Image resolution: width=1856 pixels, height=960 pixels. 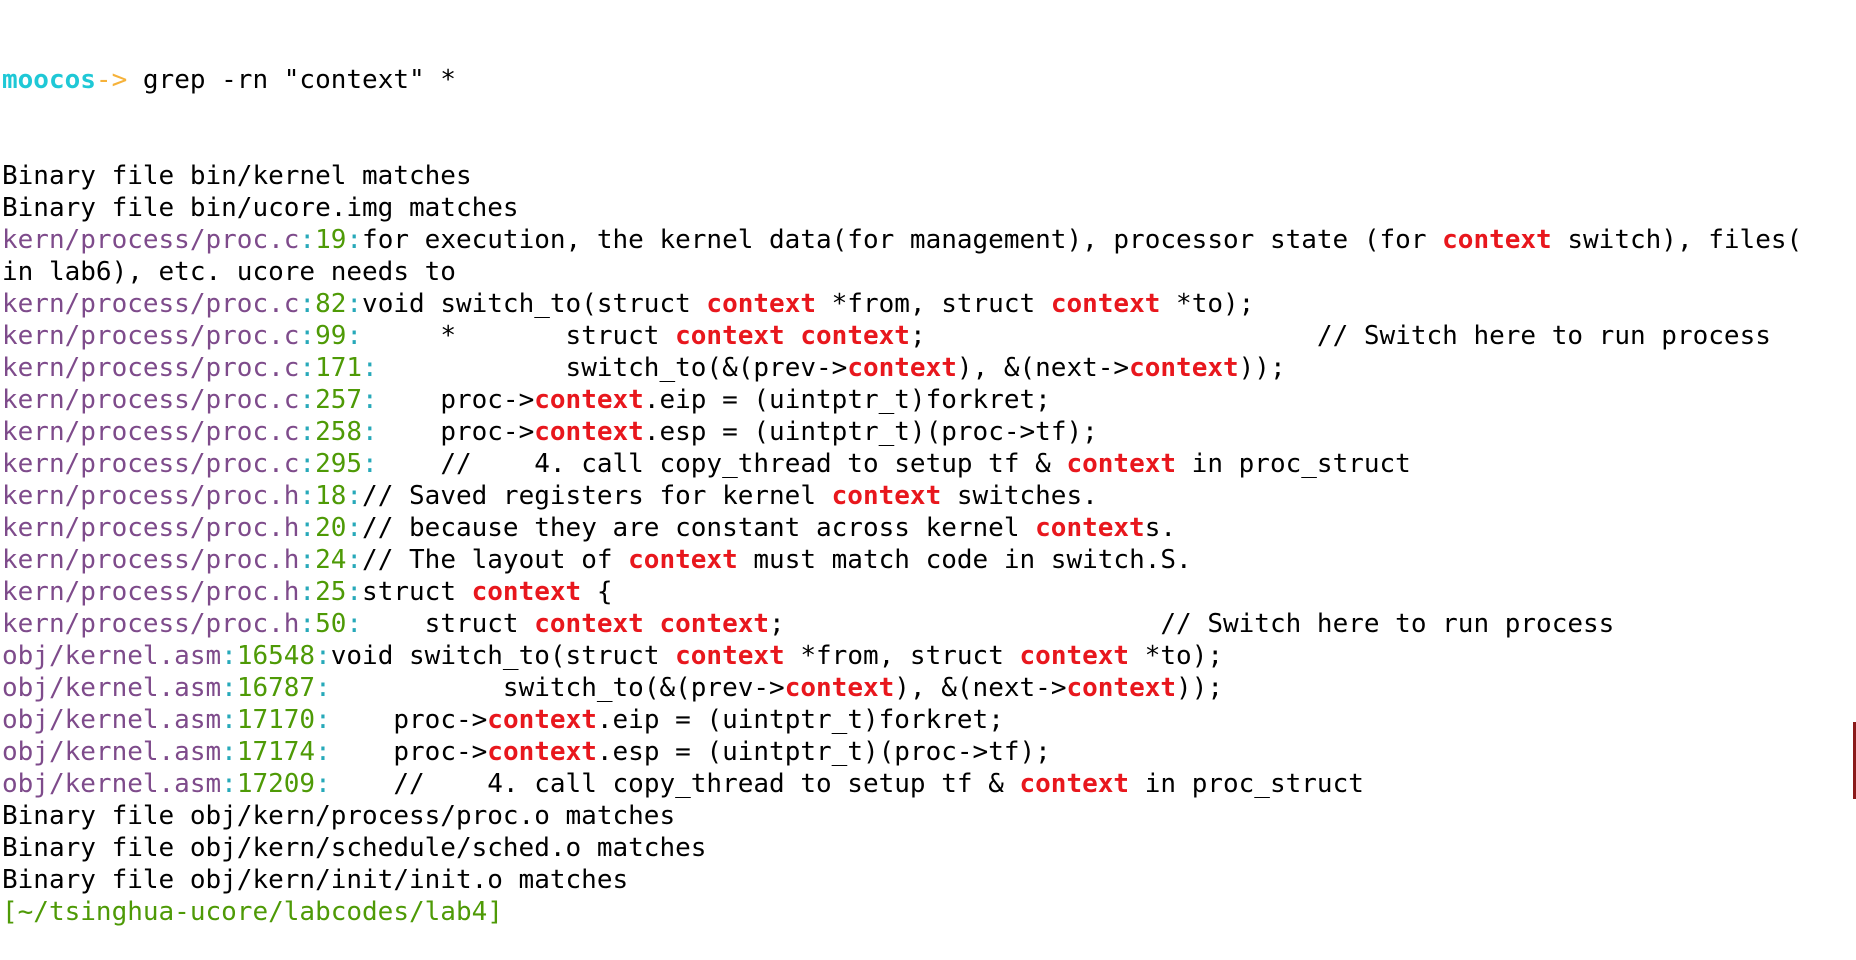 I want to click on match-text: s., so click(x=1160, y=528).